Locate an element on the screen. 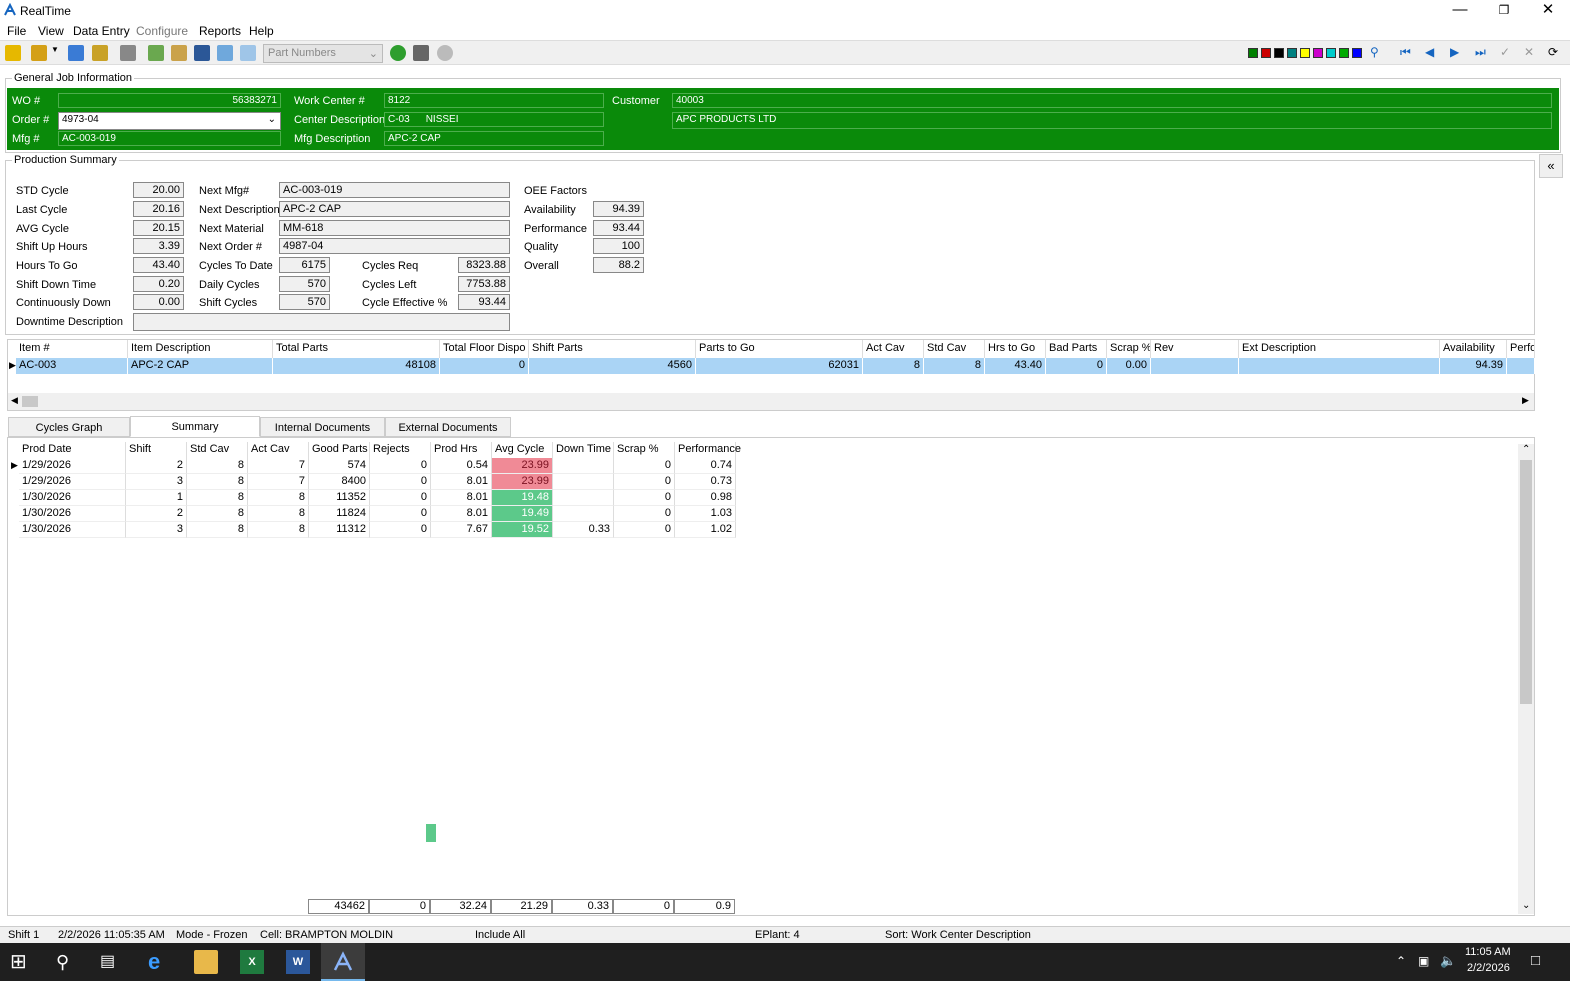  summary-cell-avg-cycle: 23.99 is located at coordinates (522, 466).